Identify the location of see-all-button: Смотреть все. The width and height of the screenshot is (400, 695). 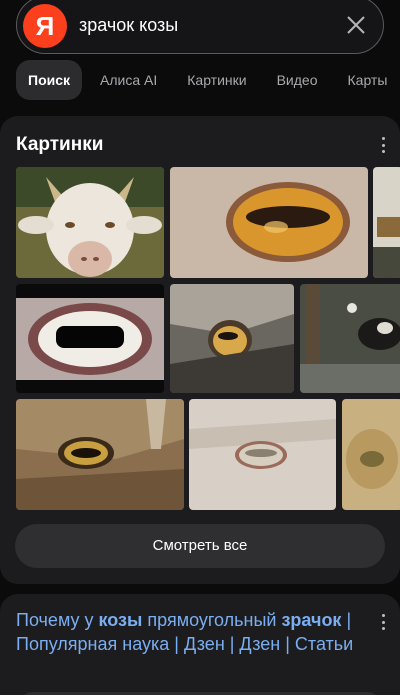
(200, 546).